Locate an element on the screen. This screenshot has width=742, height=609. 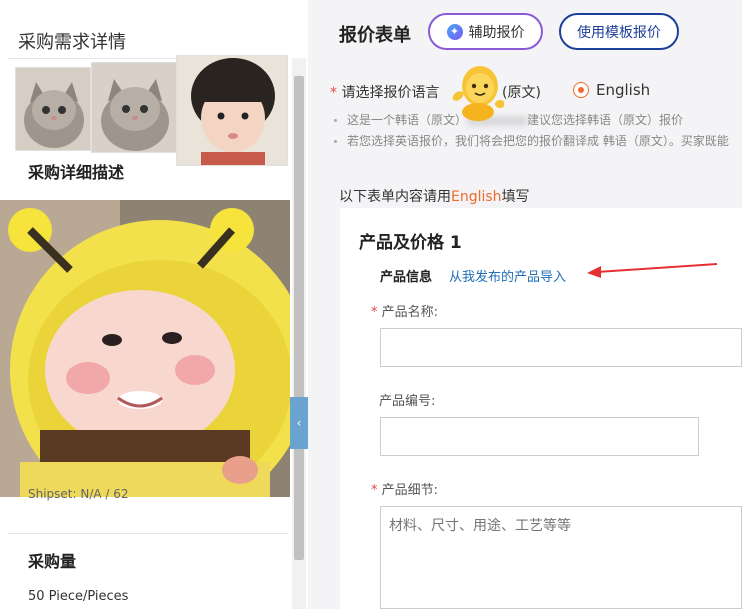
language-prompt: * 请选择报价语言 is located at coordinates (384, 92).